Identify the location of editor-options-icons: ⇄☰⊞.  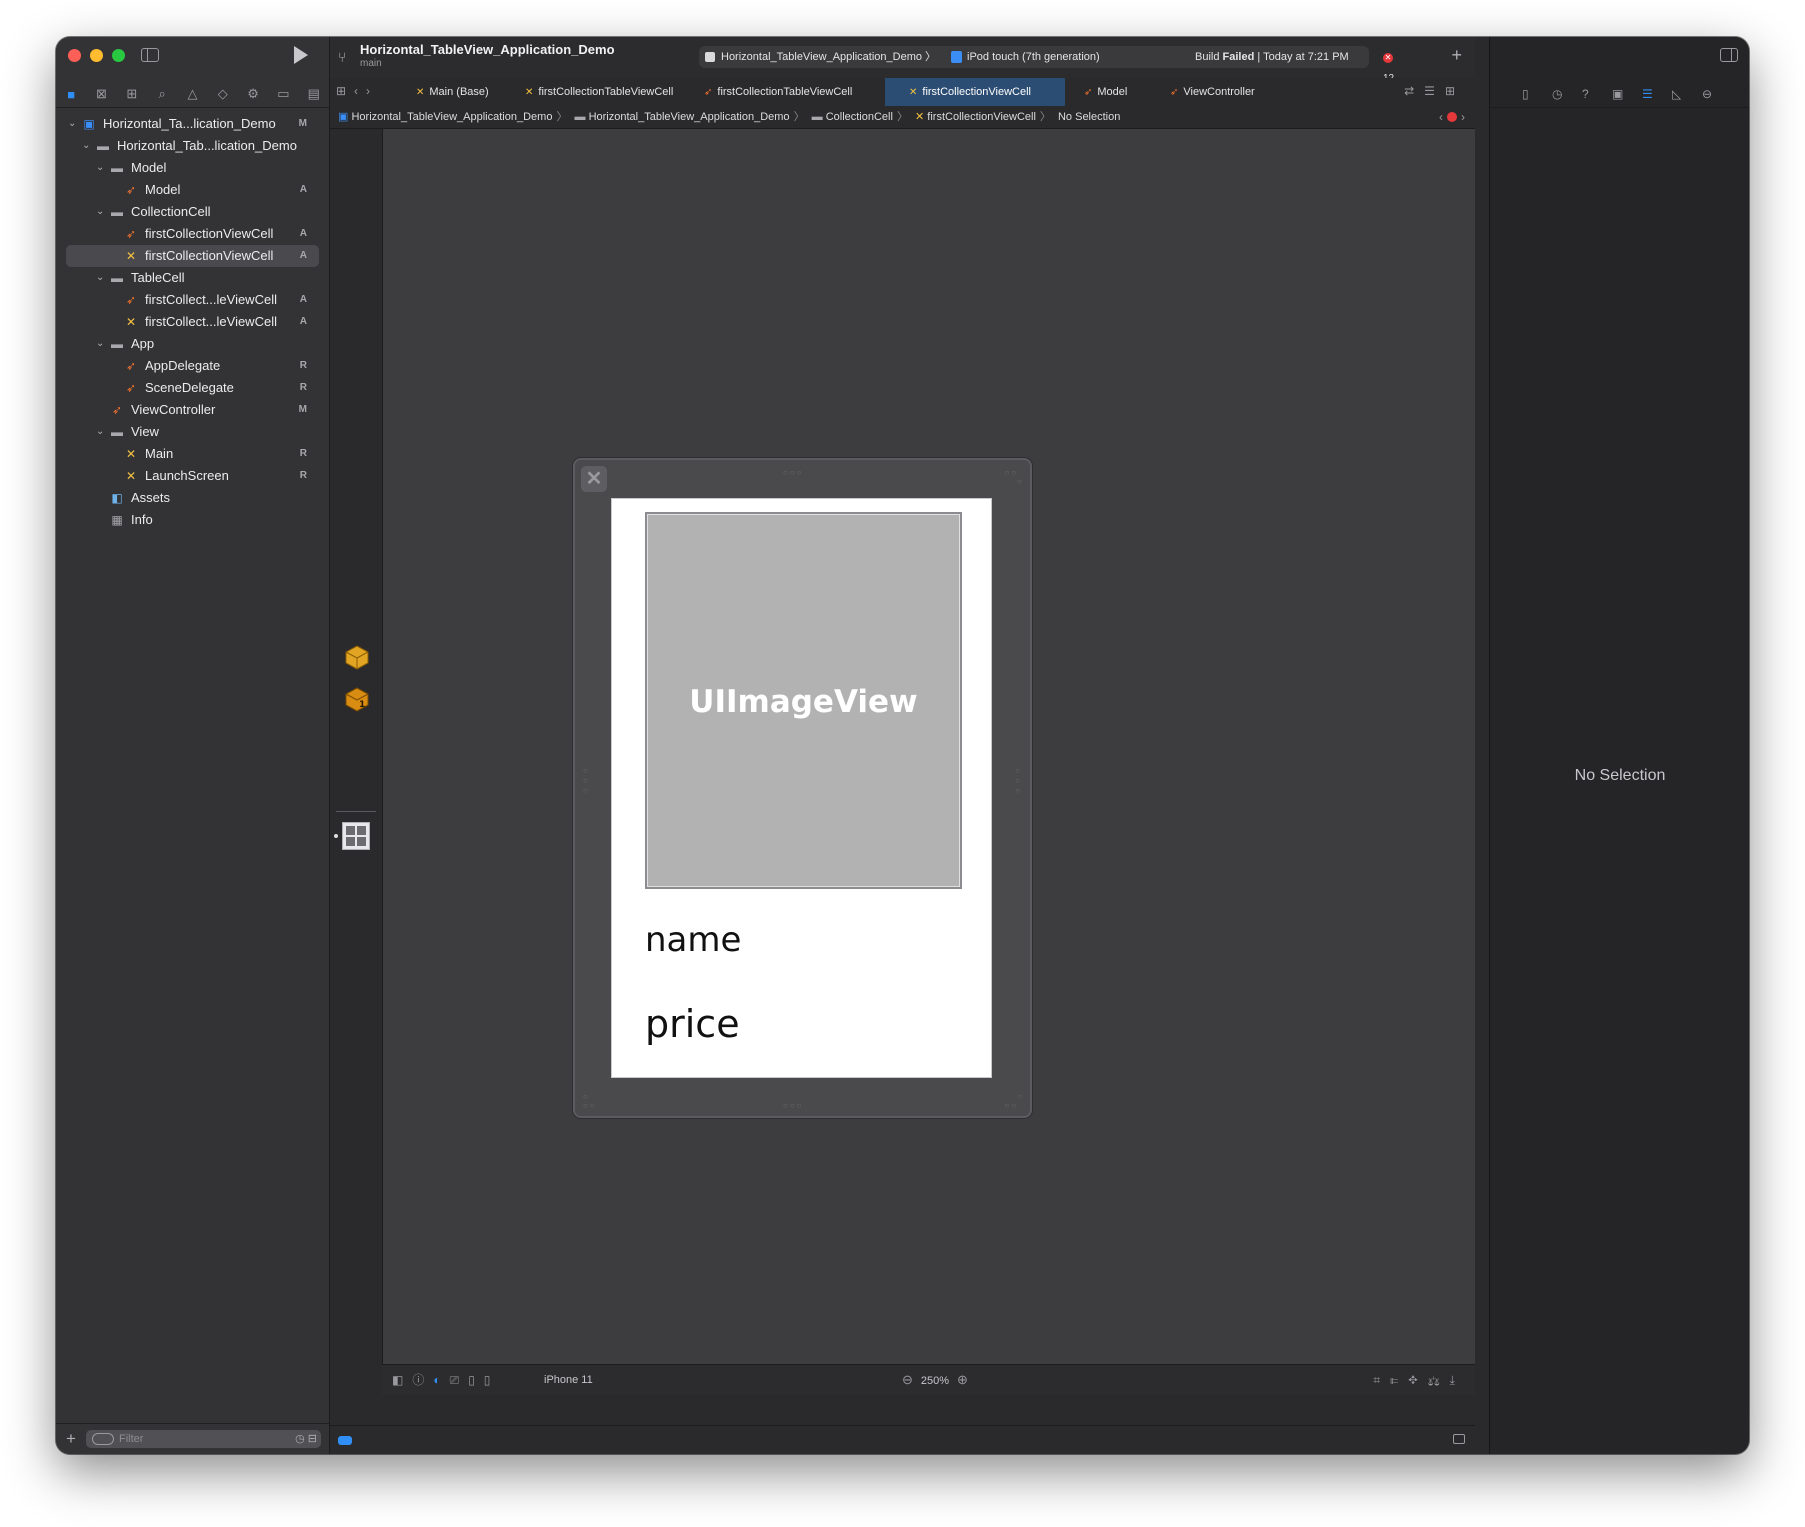
(1434, 91).